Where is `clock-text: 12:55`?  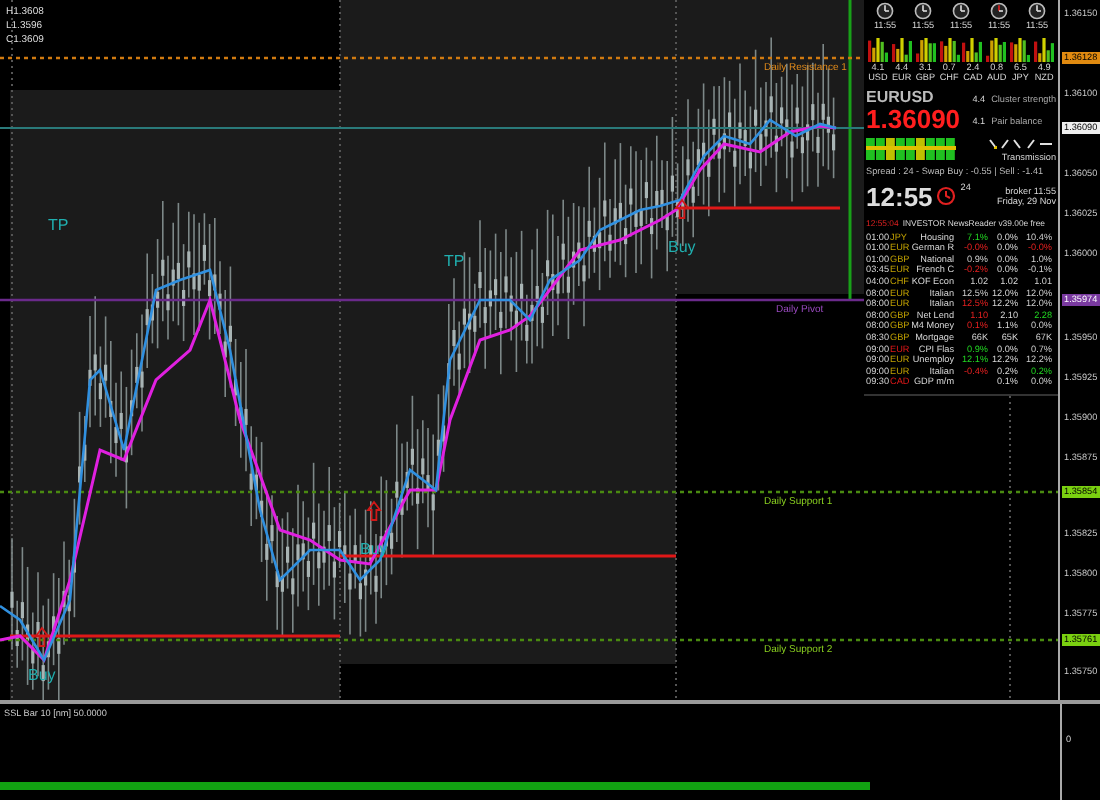
clock-text: 12:55 is located at coordinates (899, 196).